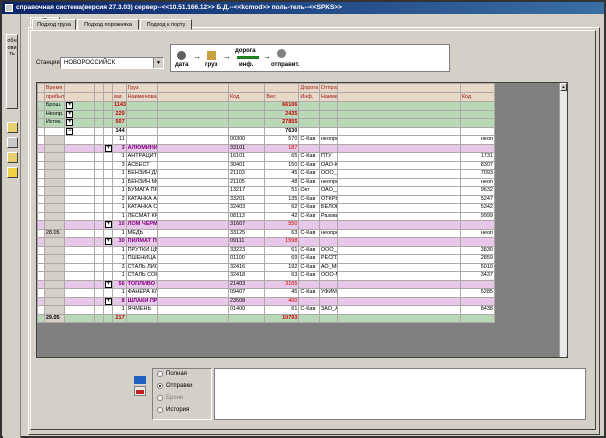 The image size is (606, 438). What do you see at coordinates (266, 106) in the screenshot?
I see `summary-row: Брош. +1143 66106` at bounding box center [266, 106].